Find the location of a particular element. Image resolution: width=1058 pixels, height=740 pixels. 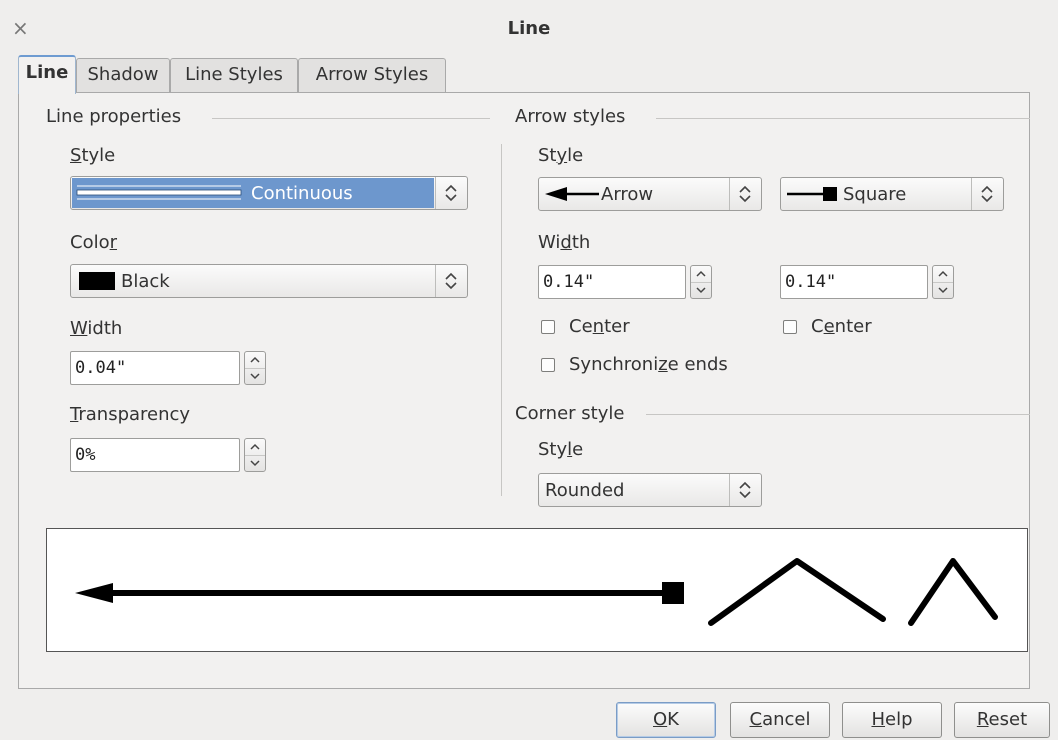

line-width-increment is located at coordinates (255, 360).